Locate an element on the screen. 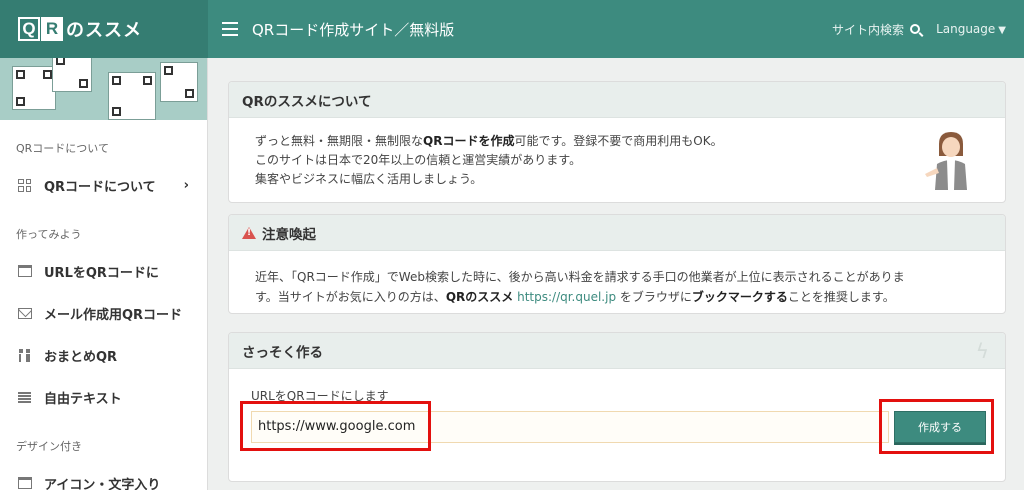 The height and width of the screenshot is (490, 1024). sidebar-section-design: デザイン付き is located at coordinates (49, 446).